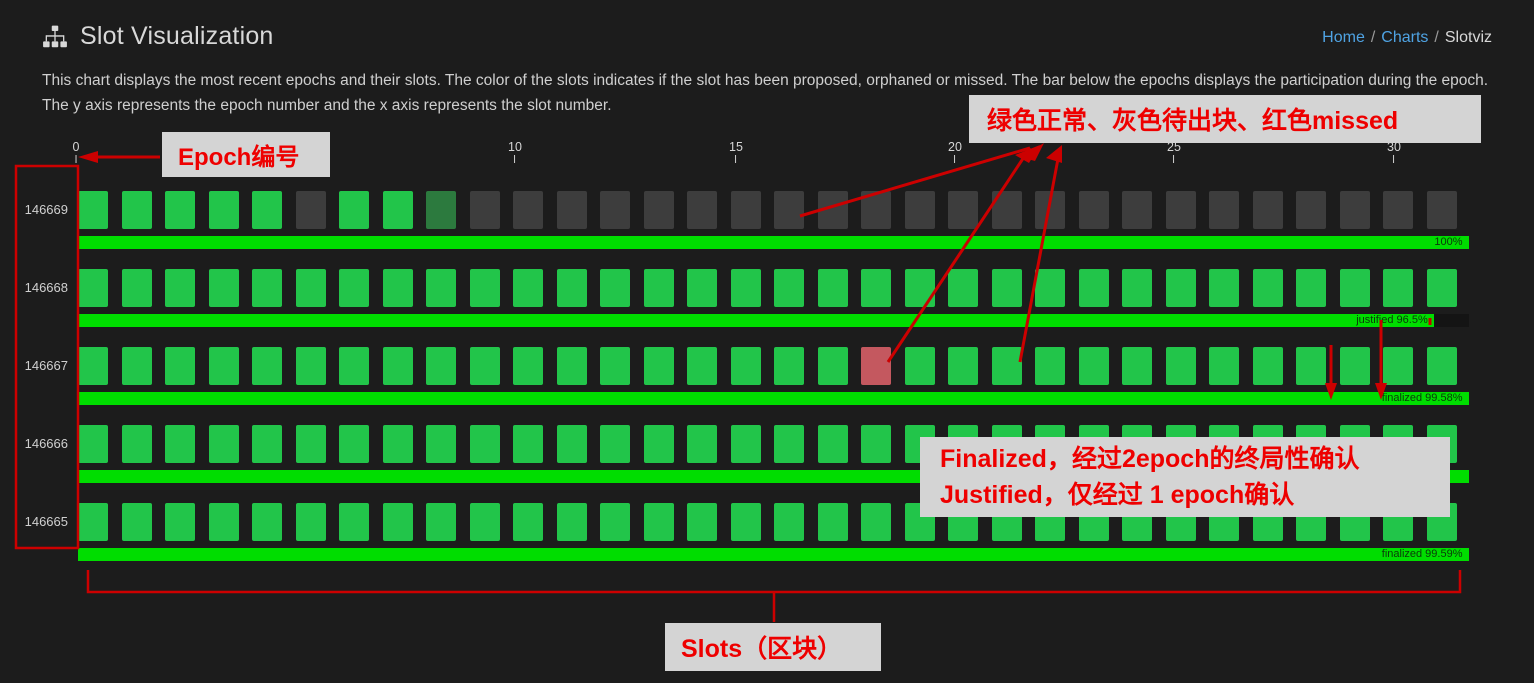  Describe the element at coordinates (876, 366) in the screenshot. I see `slot-missed` at that location.